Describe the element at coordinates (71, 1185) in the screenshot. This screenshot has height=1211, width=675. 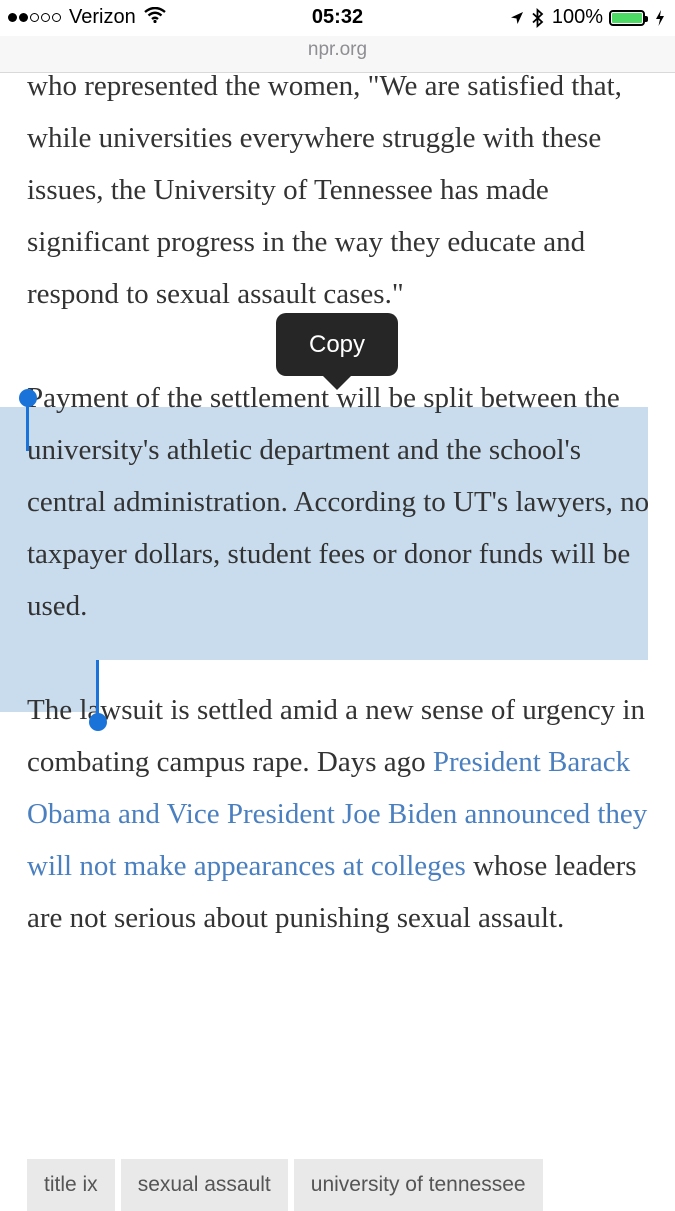
I see `tag-link: title ix` at that location.